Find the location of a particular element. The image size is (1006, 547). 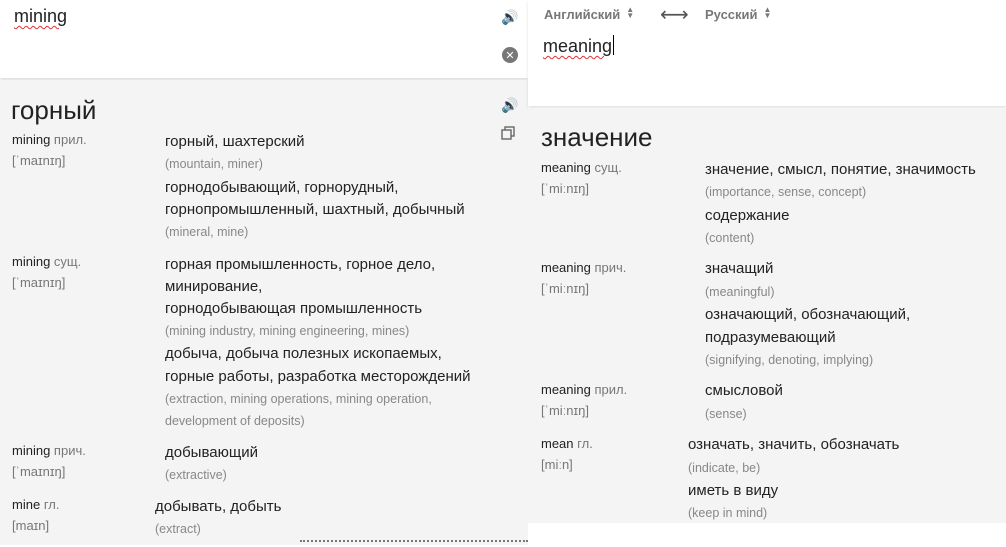

target-language-select: Русский ▲ ▼ is located at coordinates (738, 14).